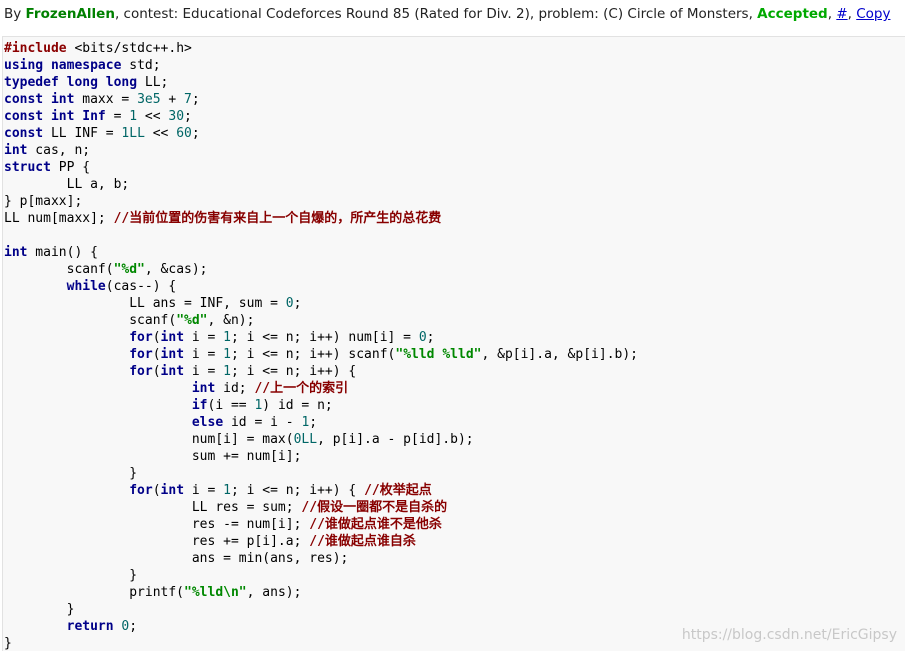  What do you see at coordinates (454, 490) in the screenshot?
I see `code-line: for(int i = 1; i <= n; i++) { //枚举起点` at bounding box center [454, 490].